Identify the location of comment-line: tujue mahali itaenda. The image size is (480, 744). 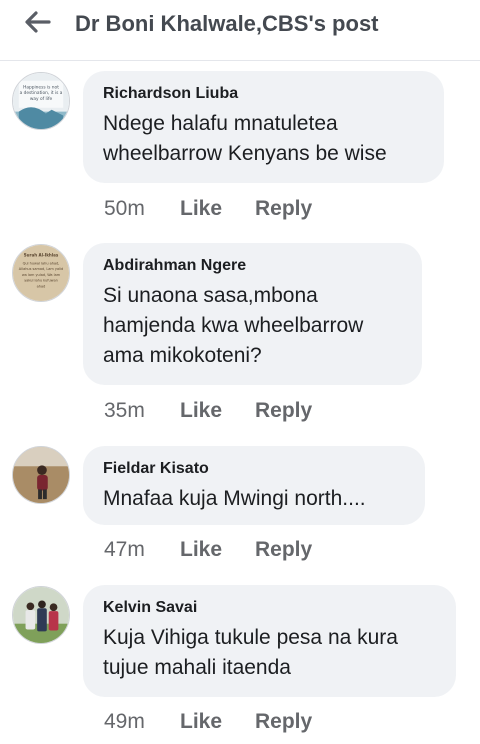
(197, 667).